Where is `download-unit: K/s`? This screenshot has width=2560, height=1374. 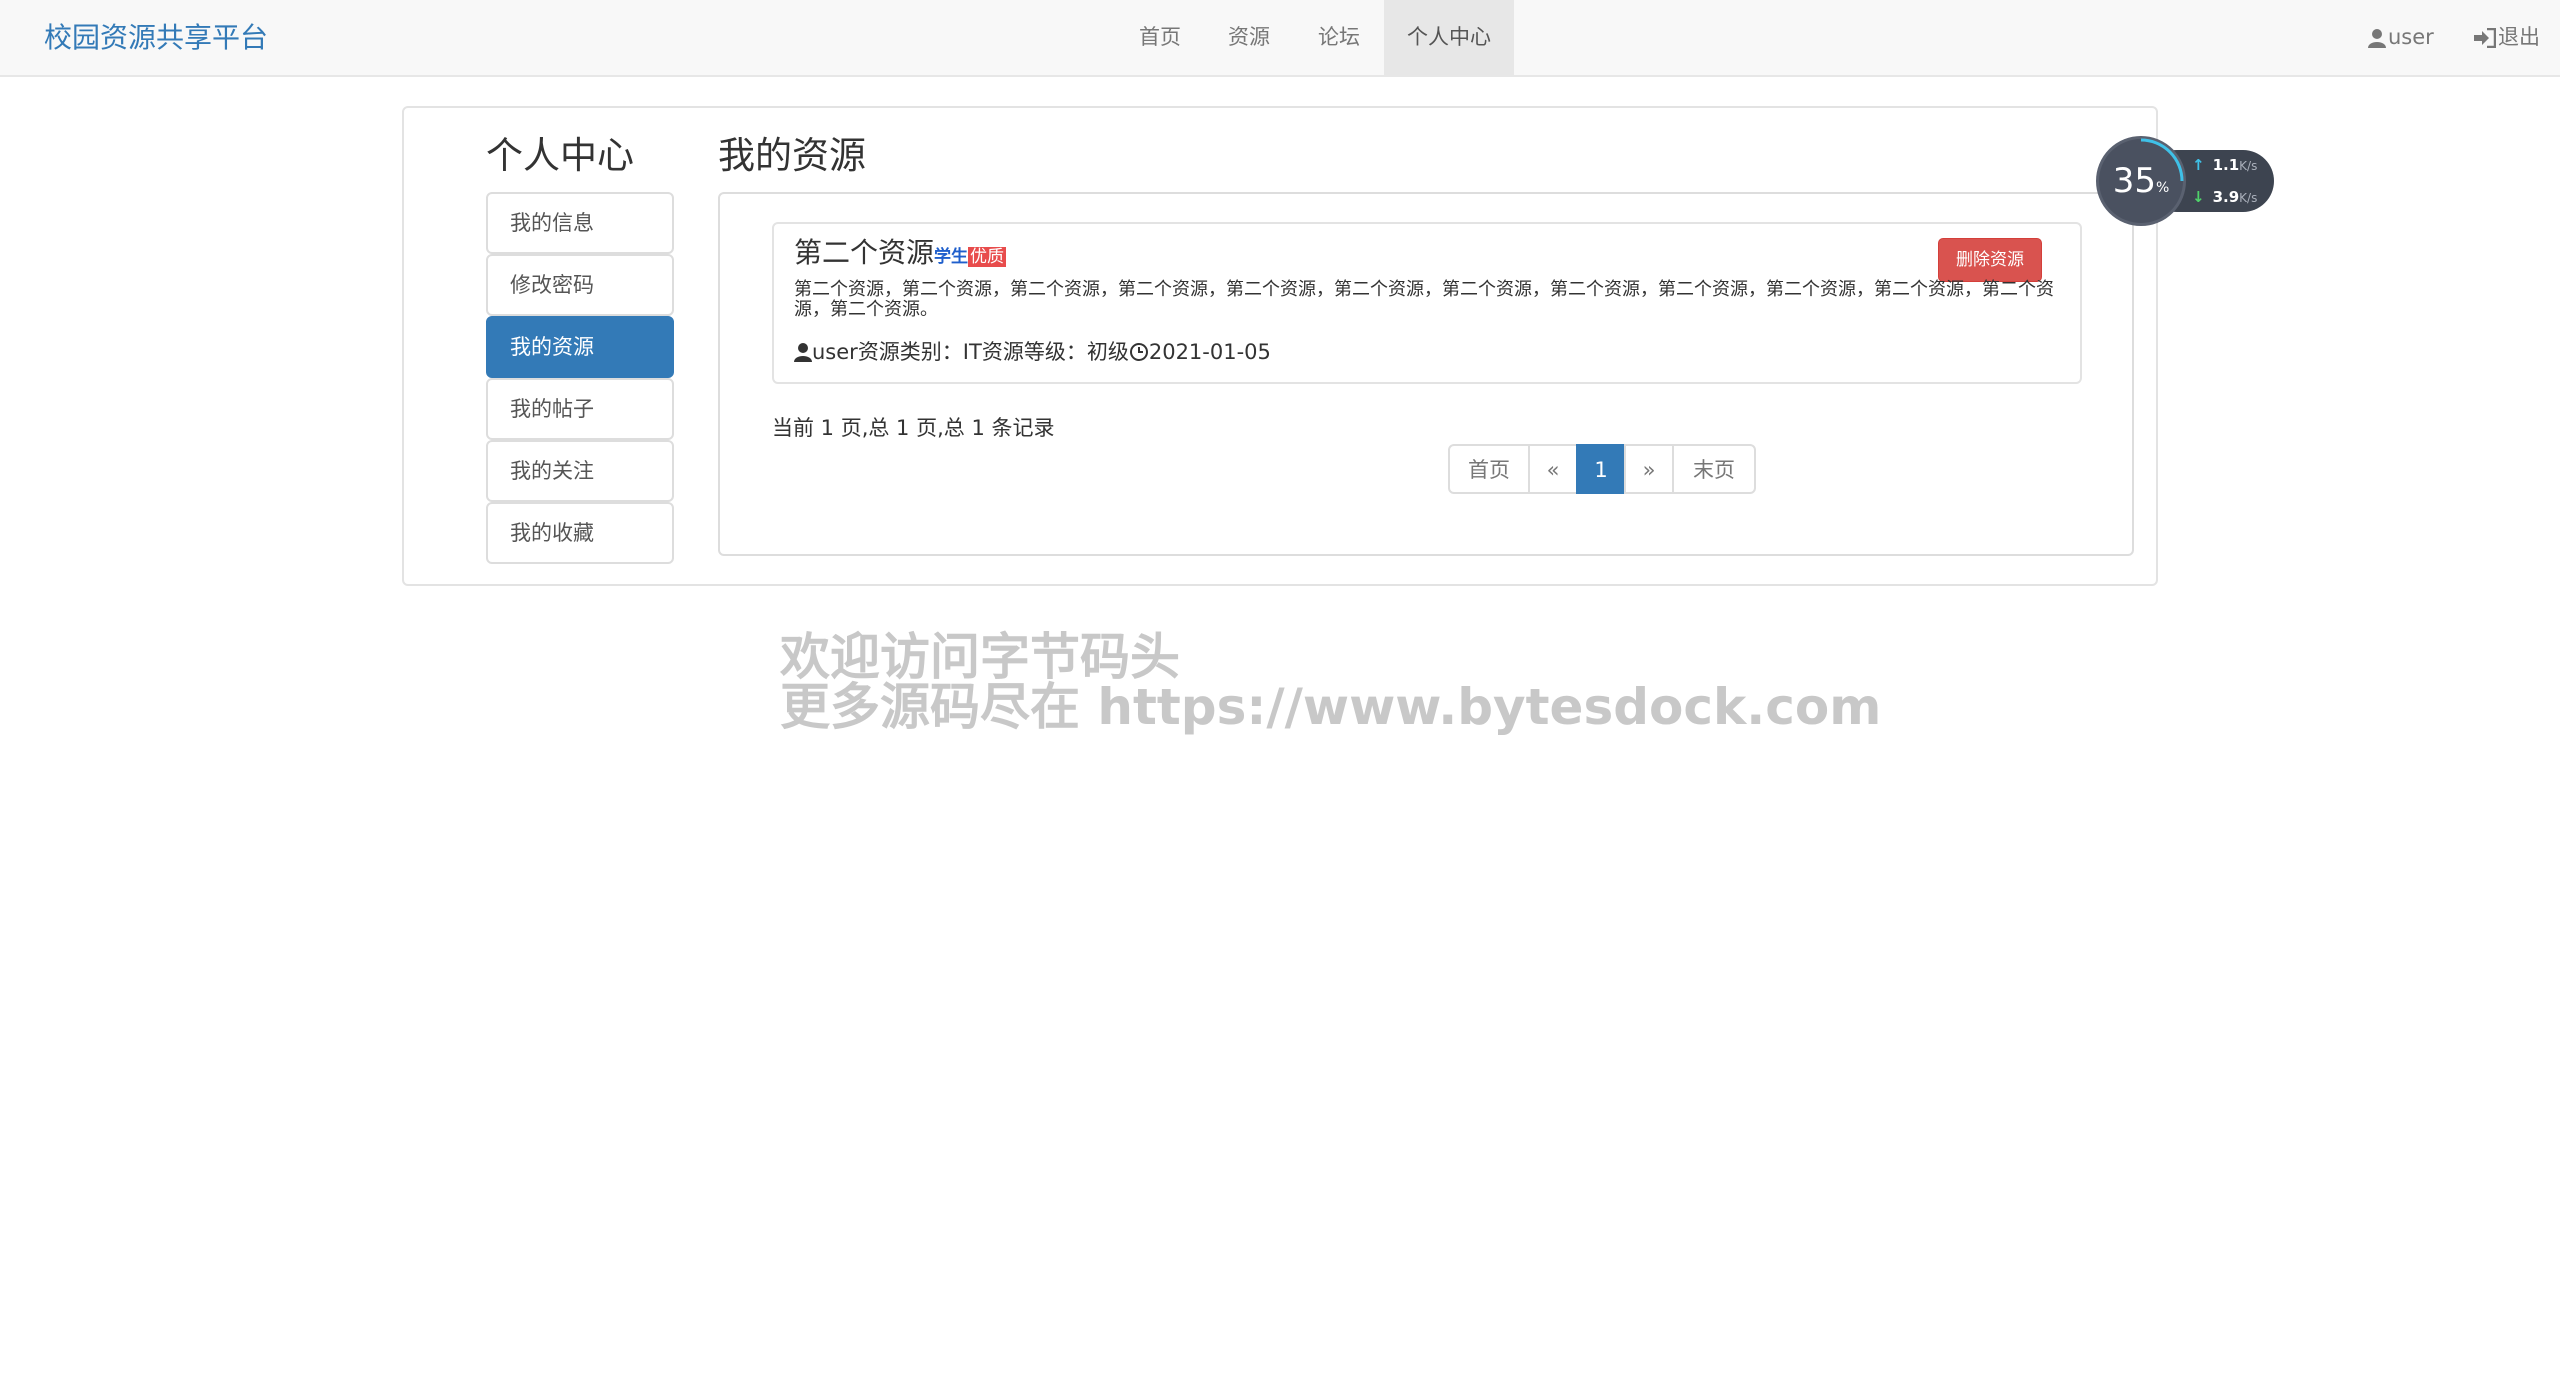
download-unit: K/s is located at coordinates (2248, 198).